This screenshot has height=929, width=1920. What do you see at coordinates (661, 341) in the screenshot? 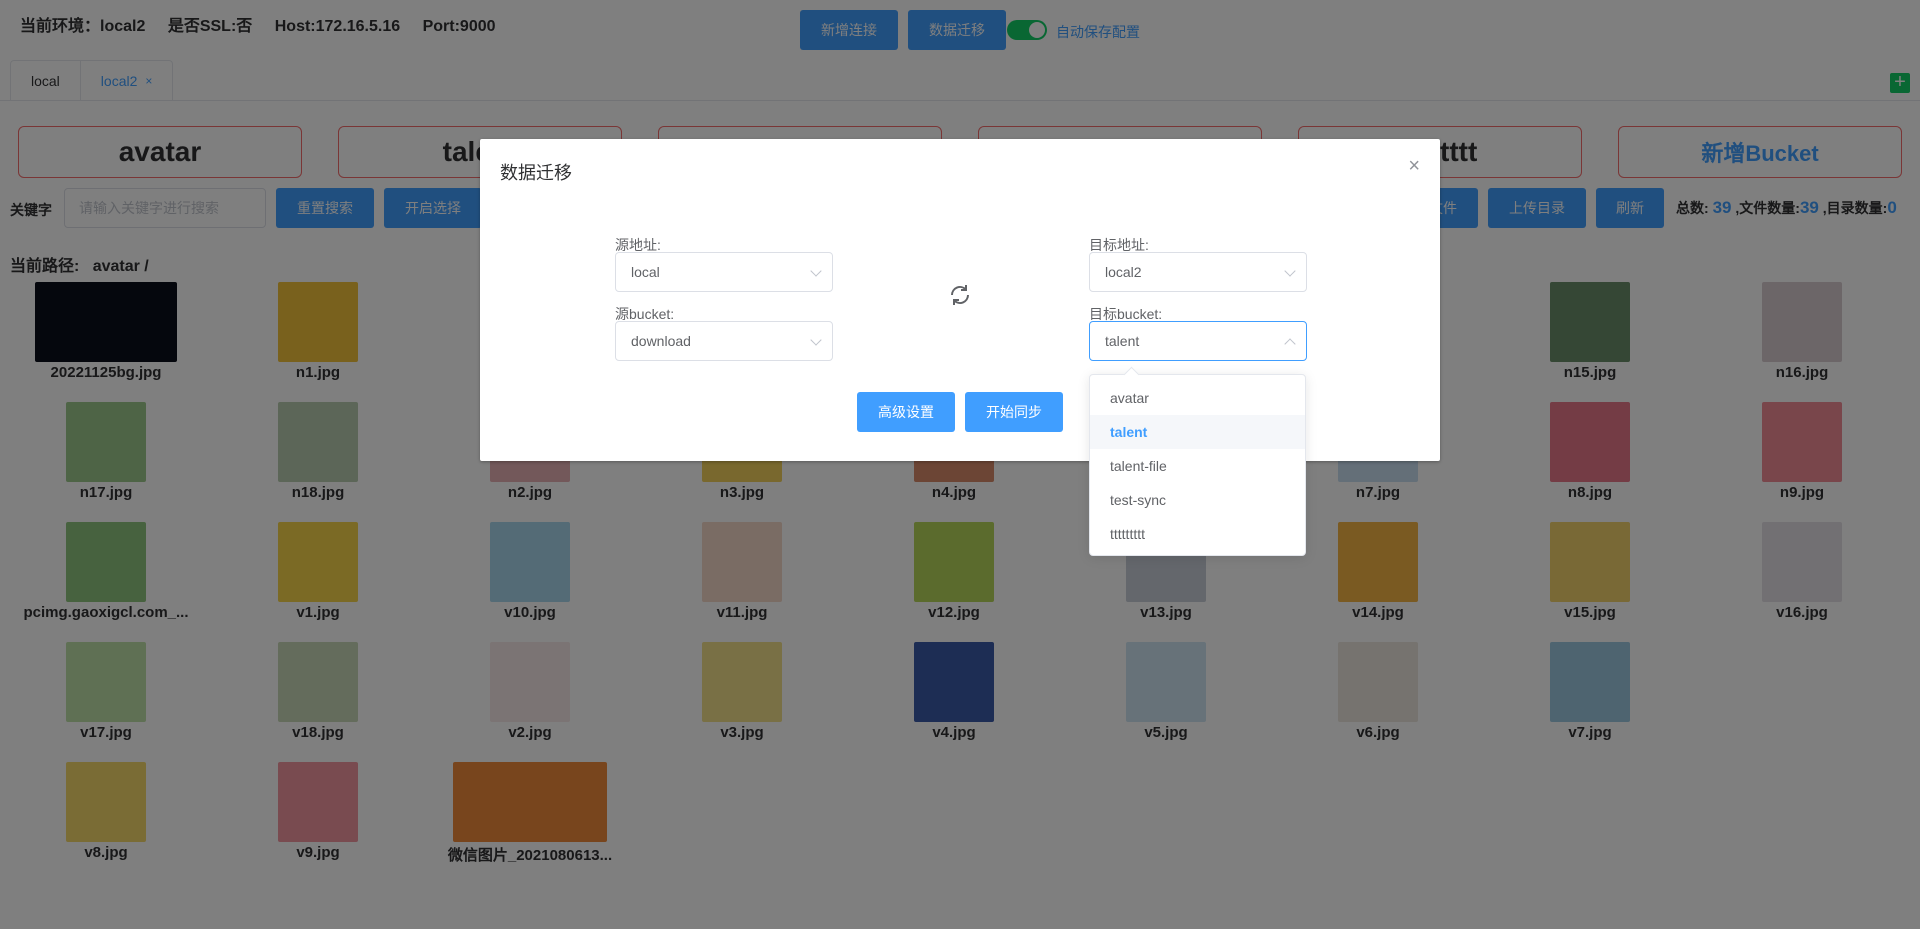
I see `select-value: download` at bounding box center [661, 341].